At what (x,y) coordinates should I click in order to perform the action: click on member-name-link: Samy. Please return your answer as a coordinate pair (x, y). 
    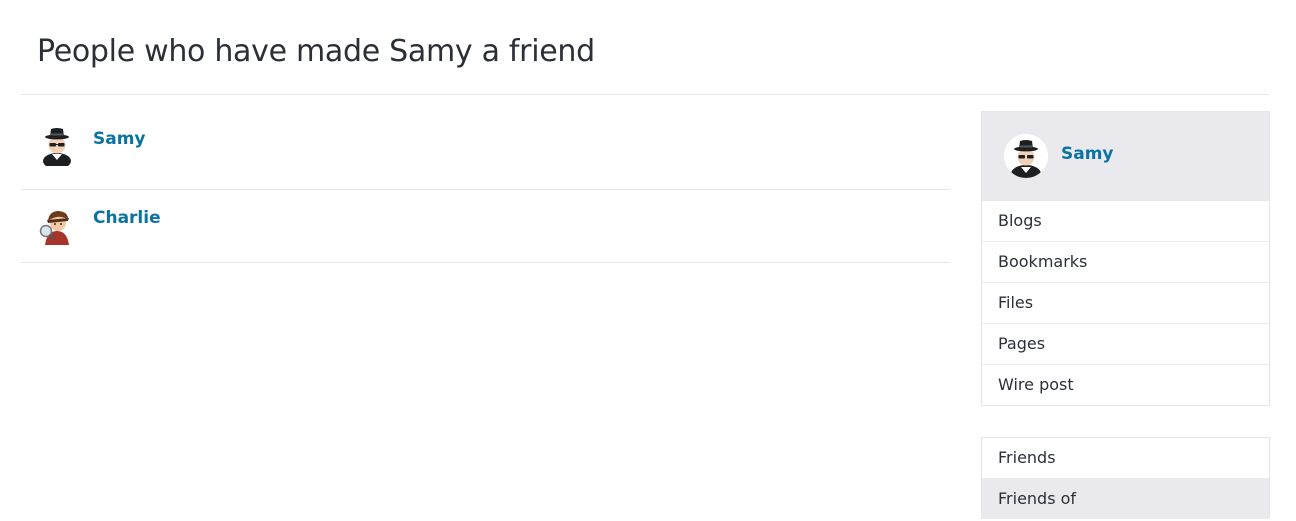
    Looking at the image, I should click on (119, 139).